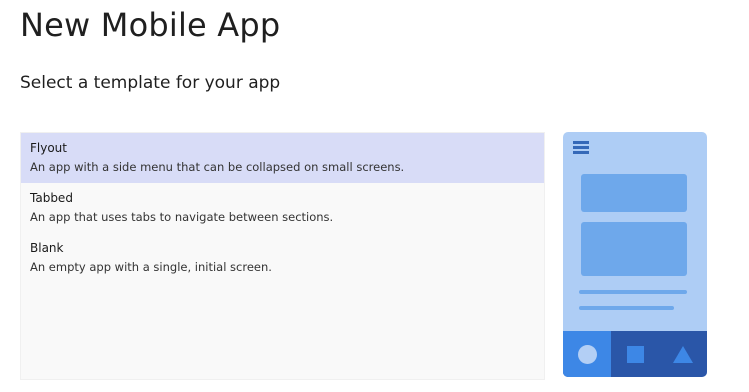  What do you see at coordinates (581, 148) in the screenshot?
I see `hamburger-menu-icon` at bounding box center [581, 148].